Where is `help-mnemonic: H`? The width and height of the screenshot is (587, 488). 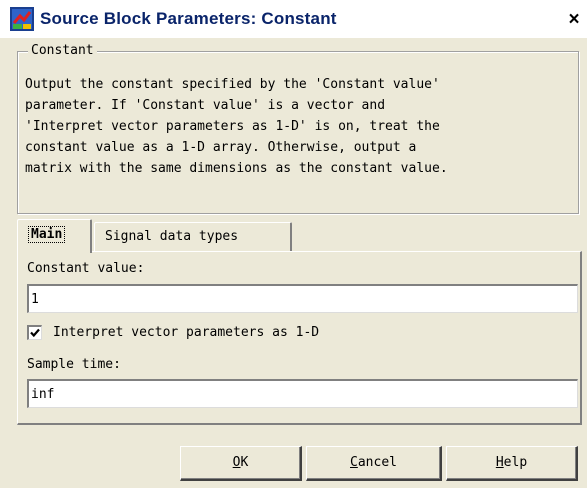
help-mnemonic: H is located at coordinates (499, 462).